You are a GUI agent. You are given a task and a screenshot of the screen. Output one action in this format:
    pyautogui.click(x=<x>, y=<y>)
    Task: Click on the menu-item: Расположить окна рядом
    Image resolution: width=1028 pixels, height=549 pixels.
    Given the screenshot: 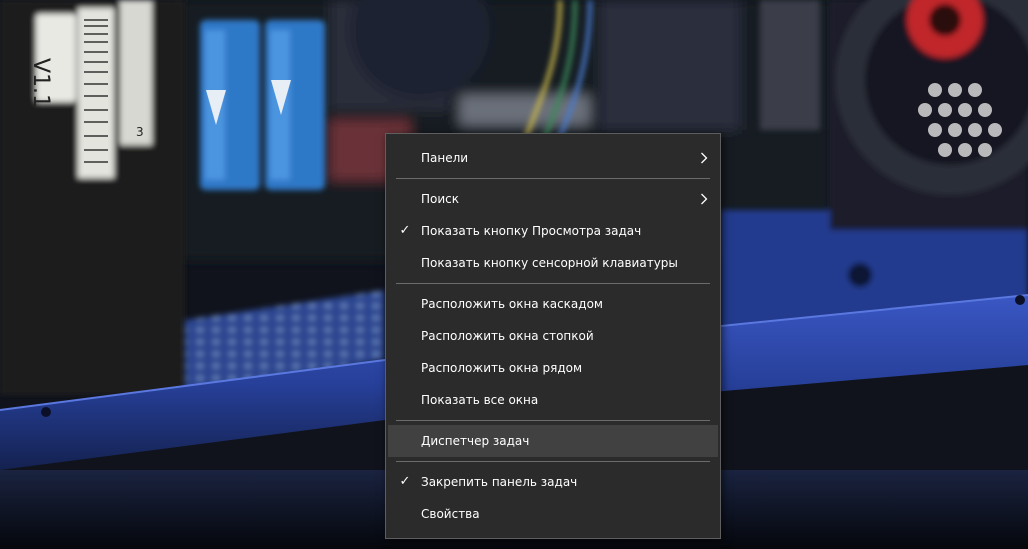 What is the action you would take?
    pyautogui.click(x=553, y=368)
    